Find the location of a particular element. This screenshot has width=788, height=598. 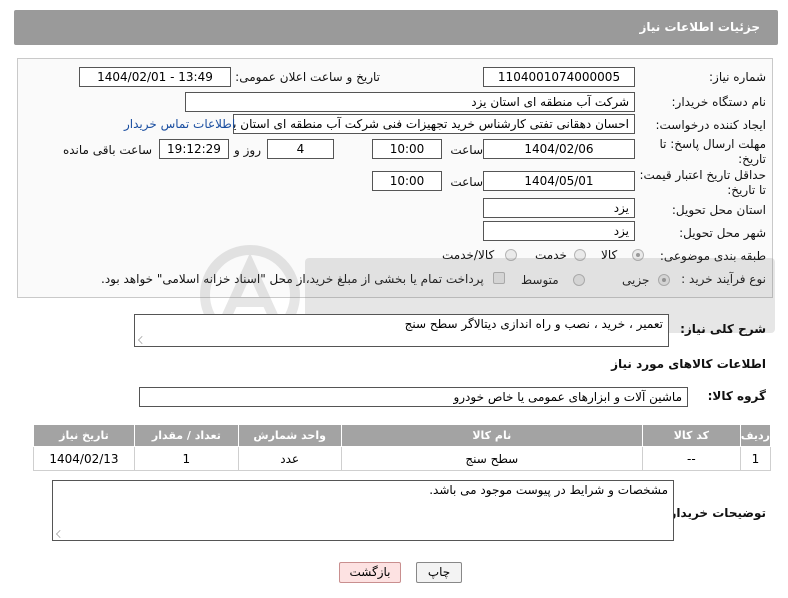

category-radio-service is located at coordinates (580, 255).